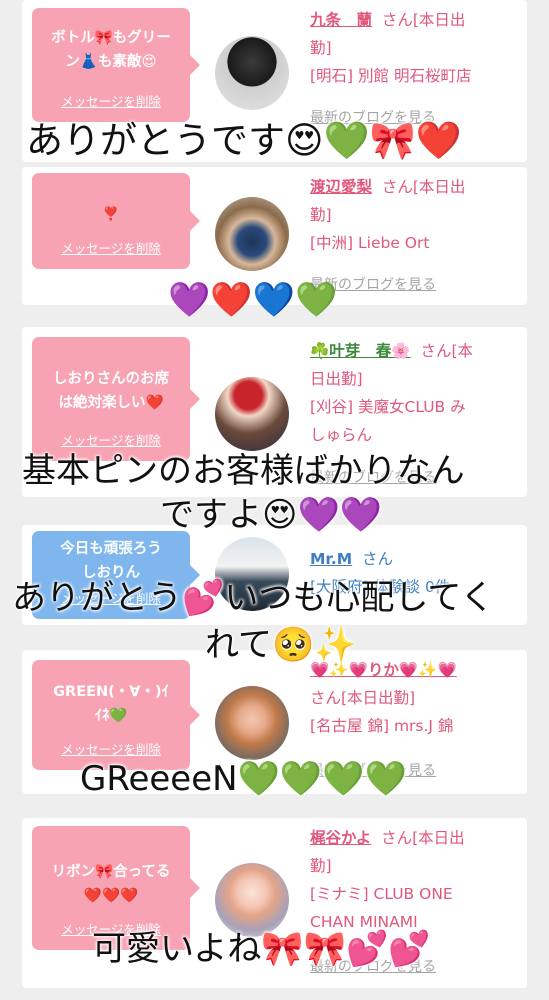 This screenshot has height=1000, width=549. What do you see at coordinates (111, 379) in the screenshot?
I see `message-text: しおりさんのお席` at bounding box center [111, 379].